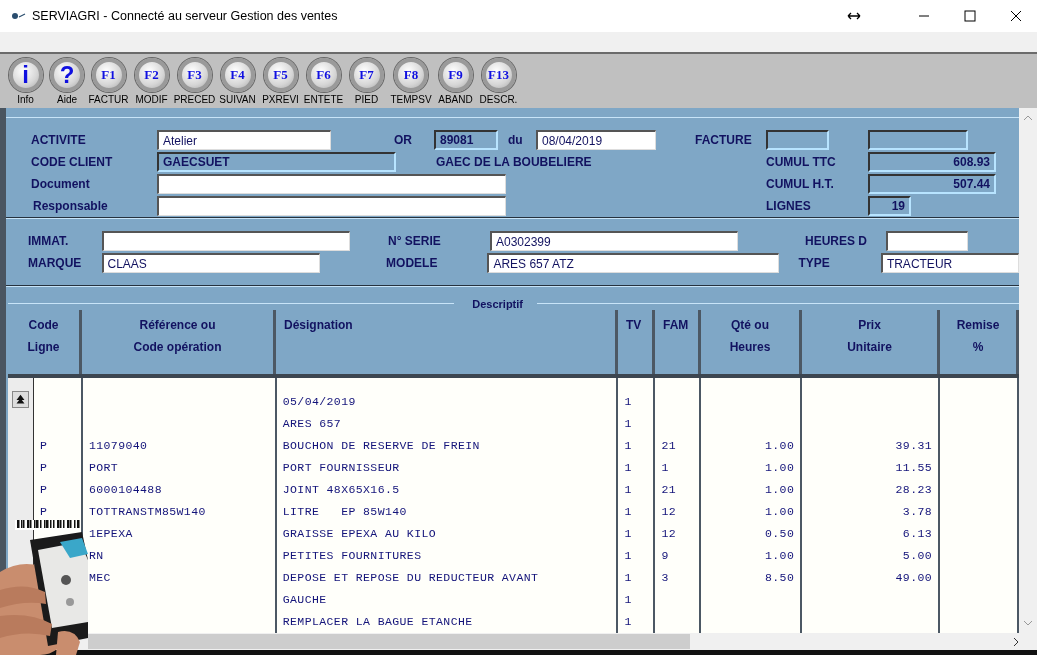 The height and width of the screenshot is (655, 1037). I want to click on table-cell: 6.13, so click(917, 533).